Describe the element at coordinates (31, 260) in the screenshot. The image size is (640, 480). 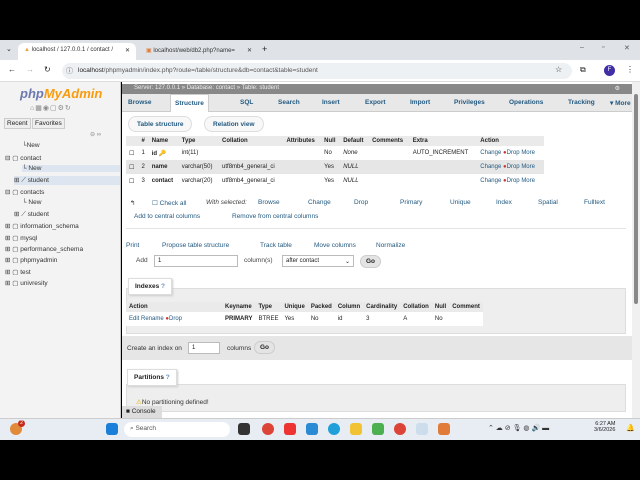
I see `tree-db-phpmyadmin: ⊞ ▢ phpmyadmin` at that location.